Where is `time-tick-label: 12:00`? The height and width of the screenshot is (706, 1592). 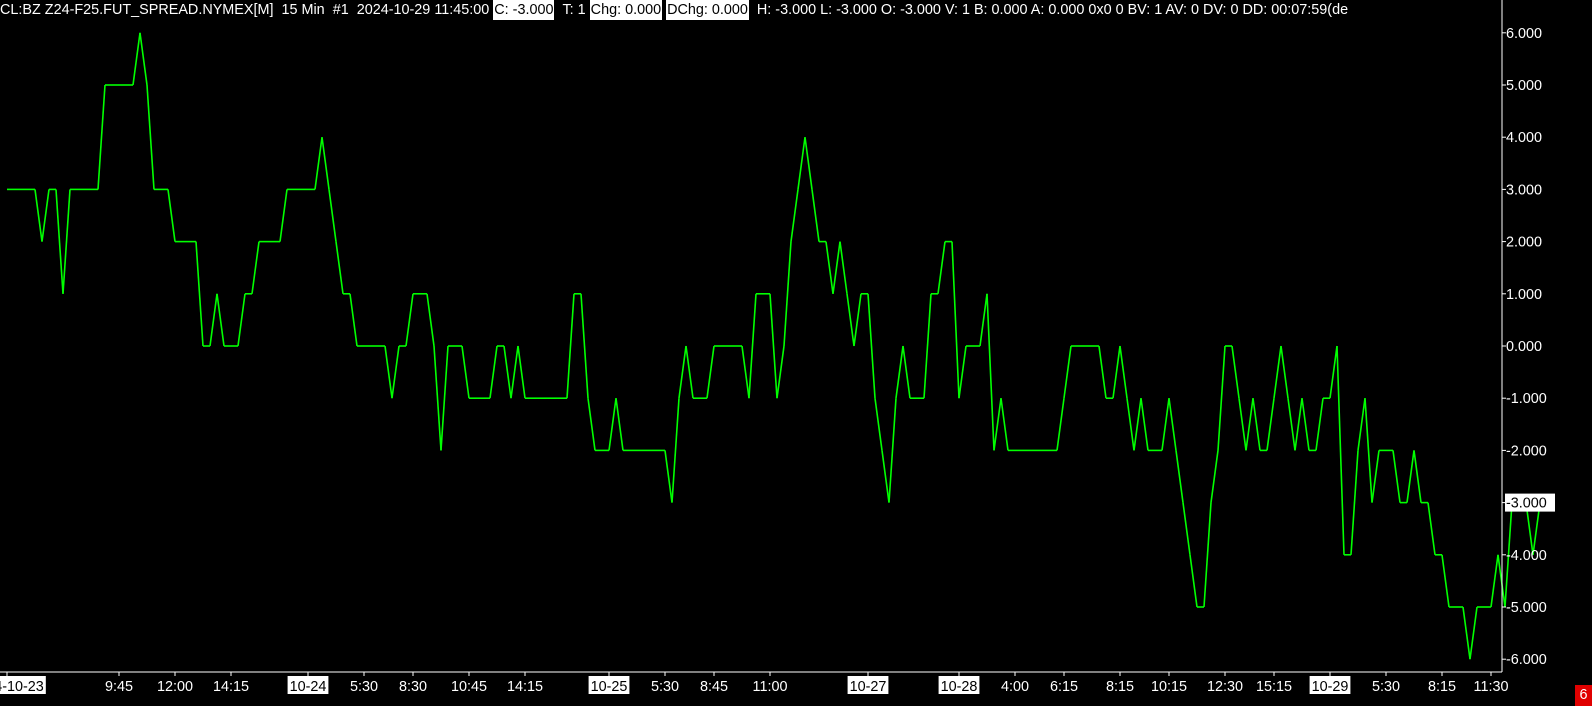 time-tick-label: 12:00 is located at coordinates (175, 687).